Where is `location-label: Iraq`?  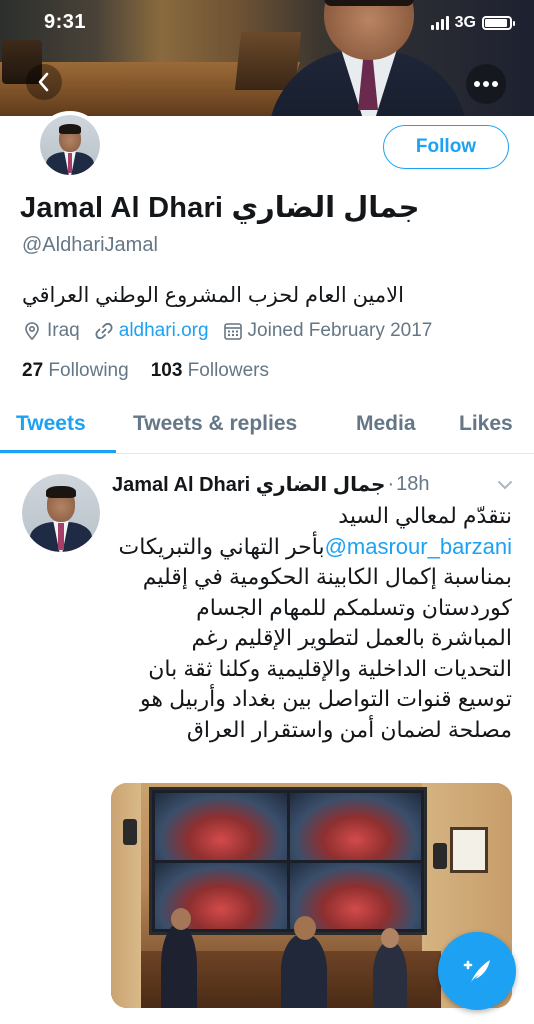 location-label: Iraq is located at coordinates (63, 330).